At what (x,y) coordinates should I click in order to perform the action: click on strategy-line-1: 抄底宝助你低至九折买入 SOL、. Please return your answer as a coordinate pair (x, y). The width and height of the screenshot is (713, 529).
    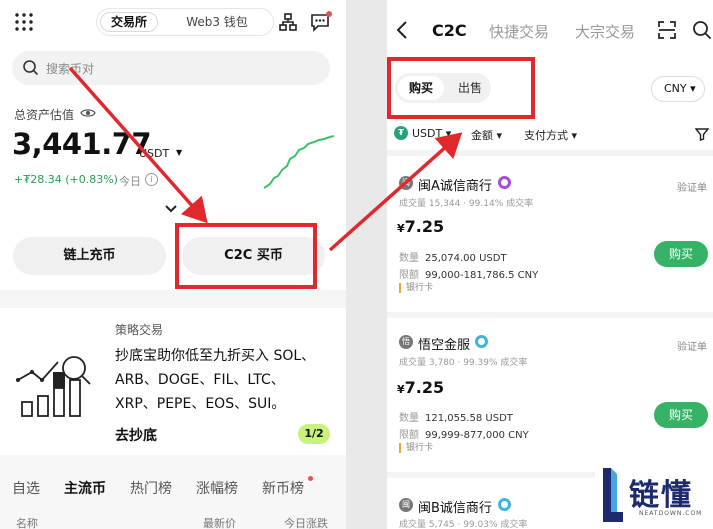
    Looking at the image, I should click on (215, 356).